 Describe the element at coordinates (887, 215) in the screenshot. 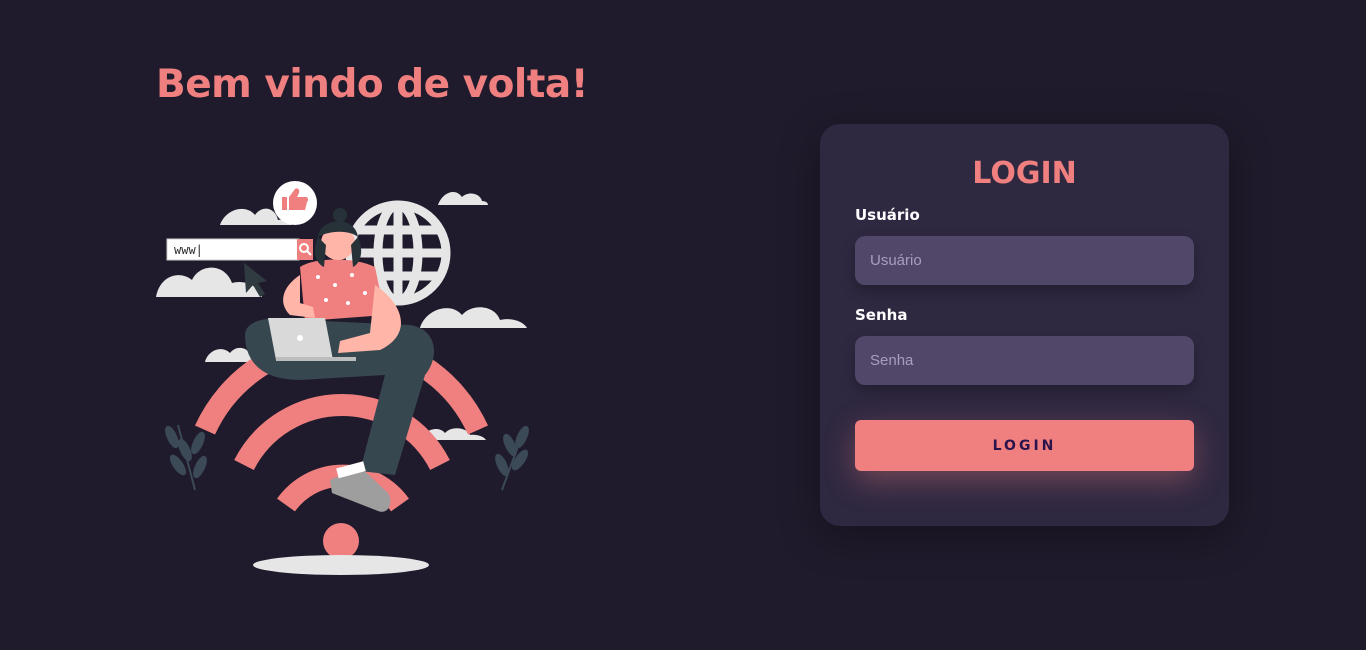

I see `username-label: Usuário` at that location.